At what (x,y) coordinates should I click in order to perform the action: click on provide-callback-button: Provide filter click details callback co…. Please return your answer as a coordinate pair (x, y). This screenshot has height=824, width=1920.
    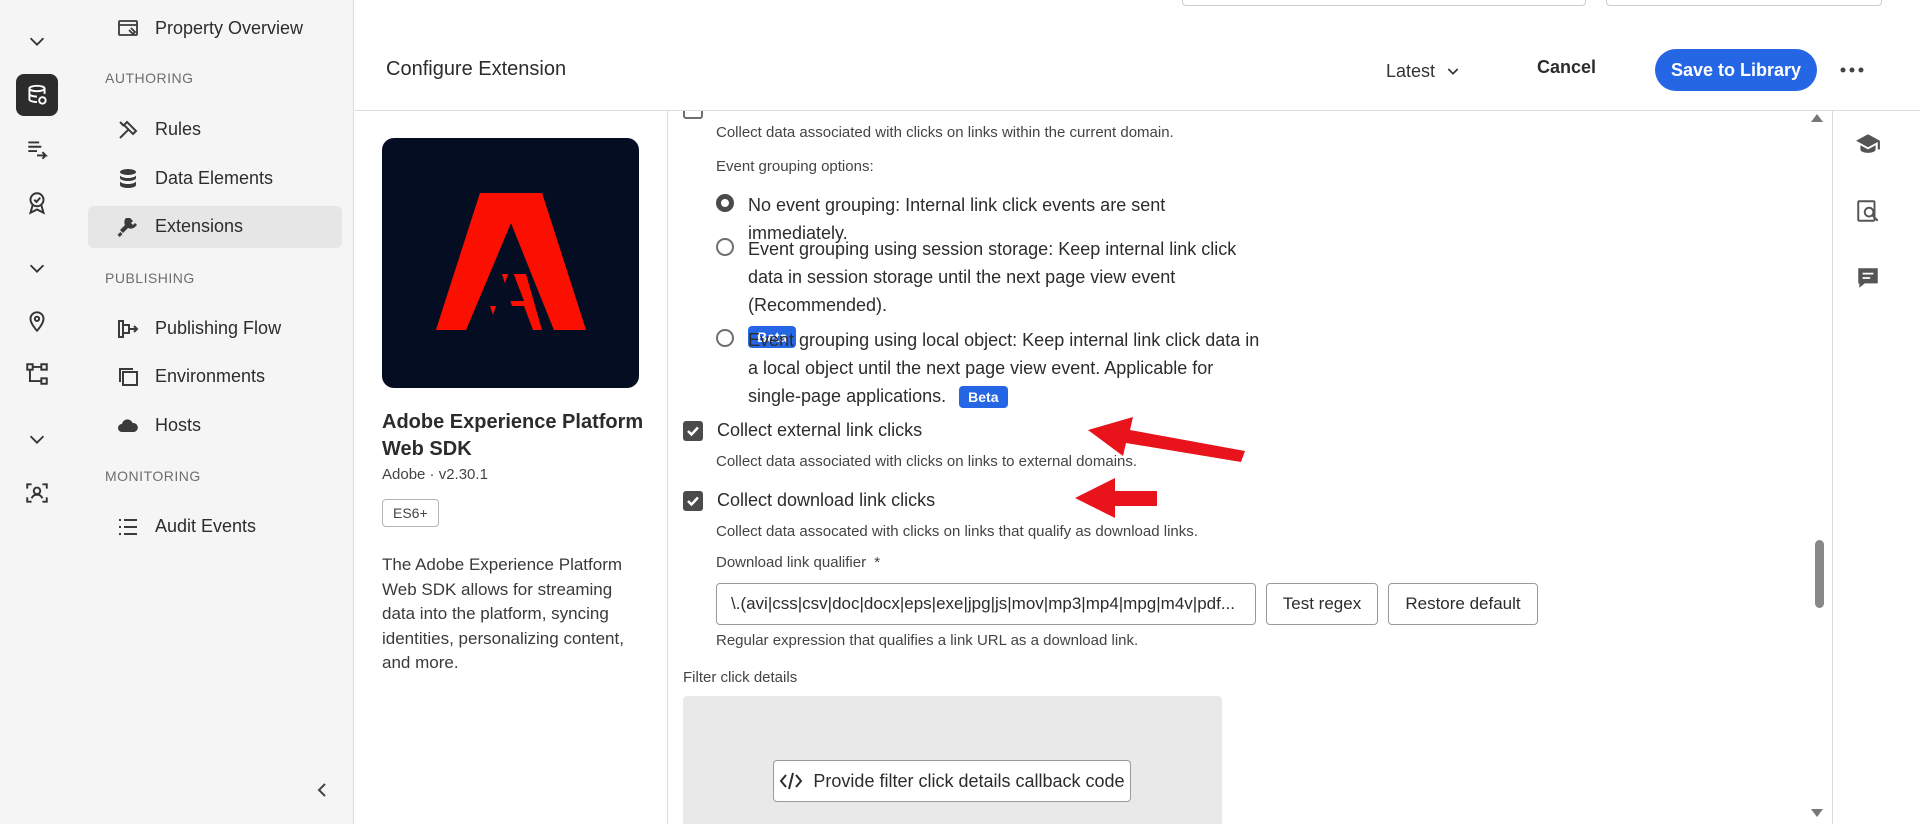
    Looking at the image, I should click on (952, 781).